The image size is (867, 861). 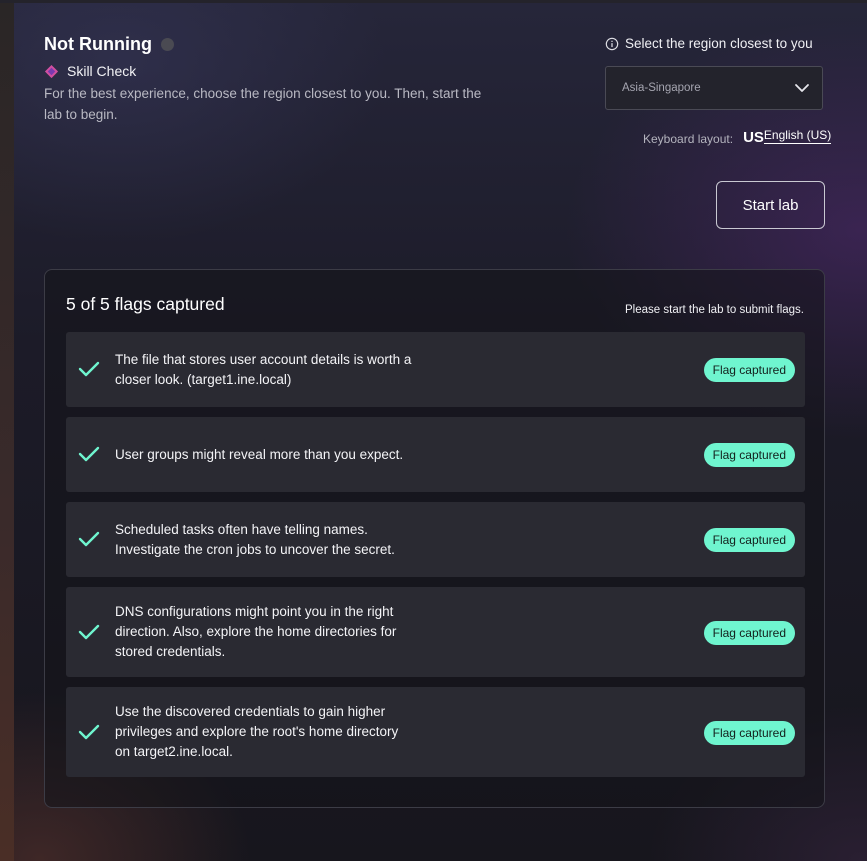 What do you see at coordinates (719, 43) in the screenshot?
I see `region-label-text: Select the region closest to you` at bounding box center [719, 43].